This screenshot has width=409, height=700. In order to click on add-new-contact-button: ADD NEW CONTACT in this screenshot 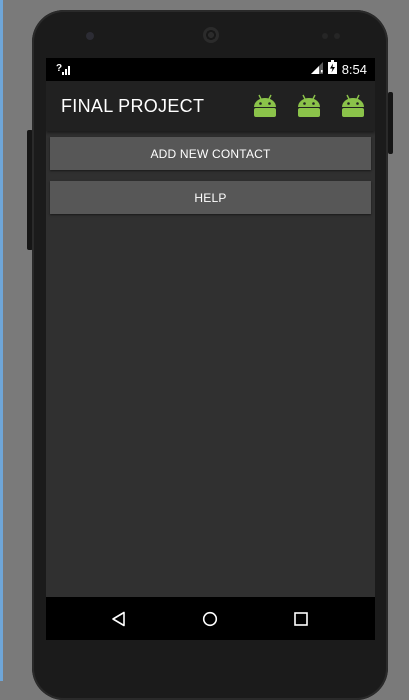, I will do `click(210, 153)`.